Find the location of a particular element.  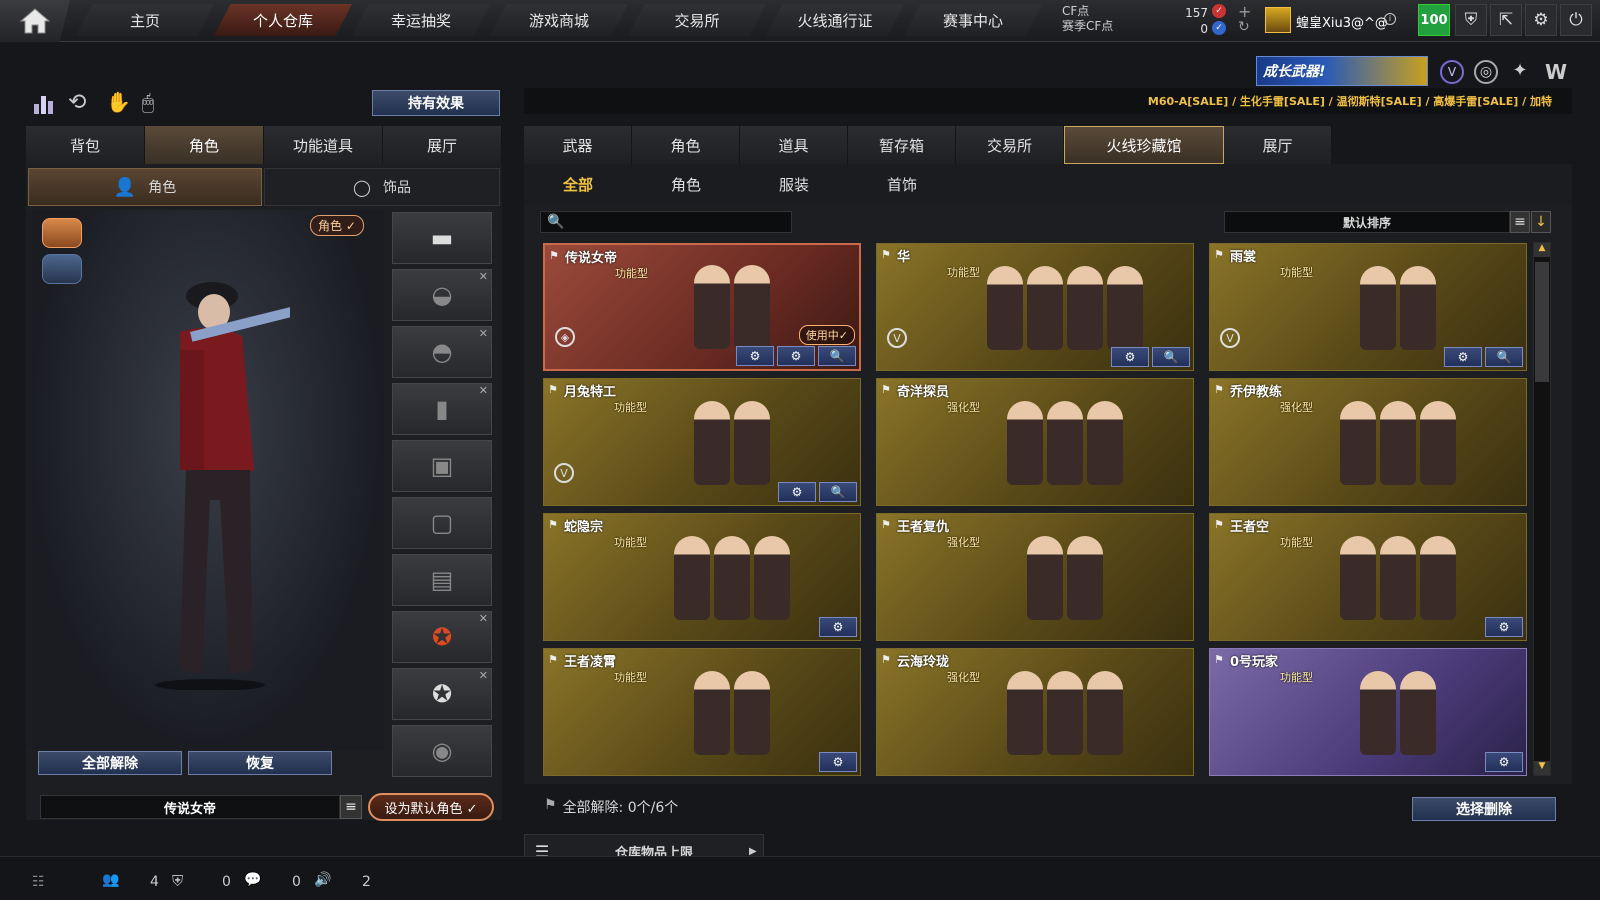

role-card: ⚑ 云海玲珑 强化型 is located at coordinates (1035, 712).